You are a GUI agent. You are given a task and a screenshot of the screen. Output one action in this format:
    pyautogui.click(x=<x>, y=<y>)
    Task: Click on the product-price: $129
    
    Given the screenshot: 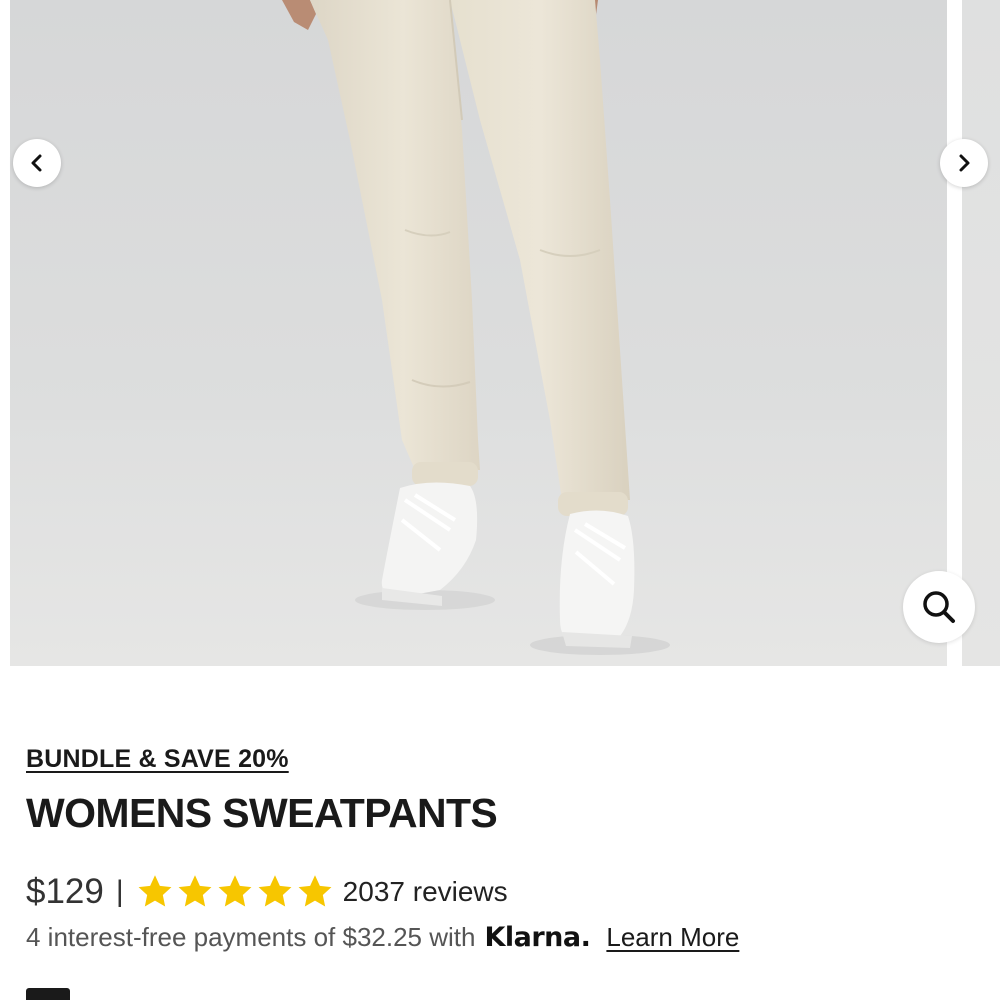 What is the action you would take?
    pyautogui.click(x=65, y=891)
    